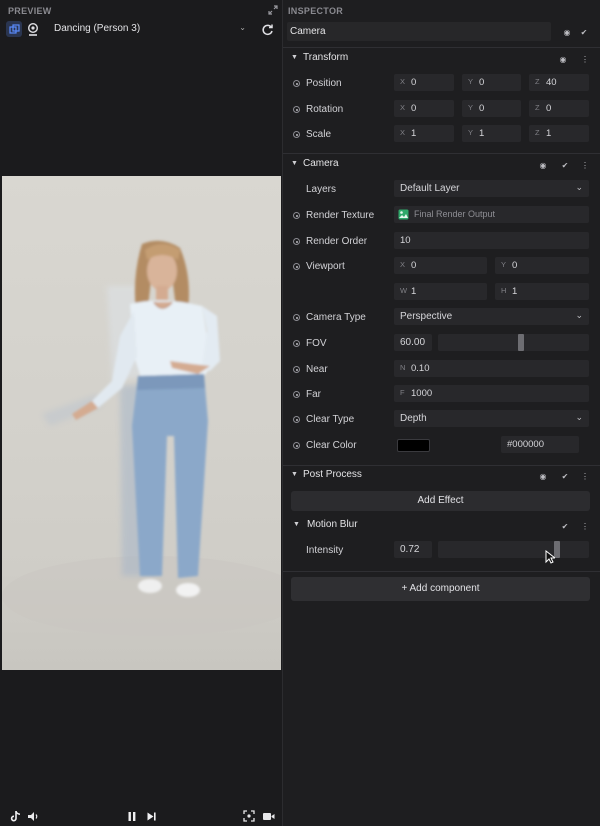  I want to click on render-texture-row: Render Texture Final Render Output, so click(441, 216).